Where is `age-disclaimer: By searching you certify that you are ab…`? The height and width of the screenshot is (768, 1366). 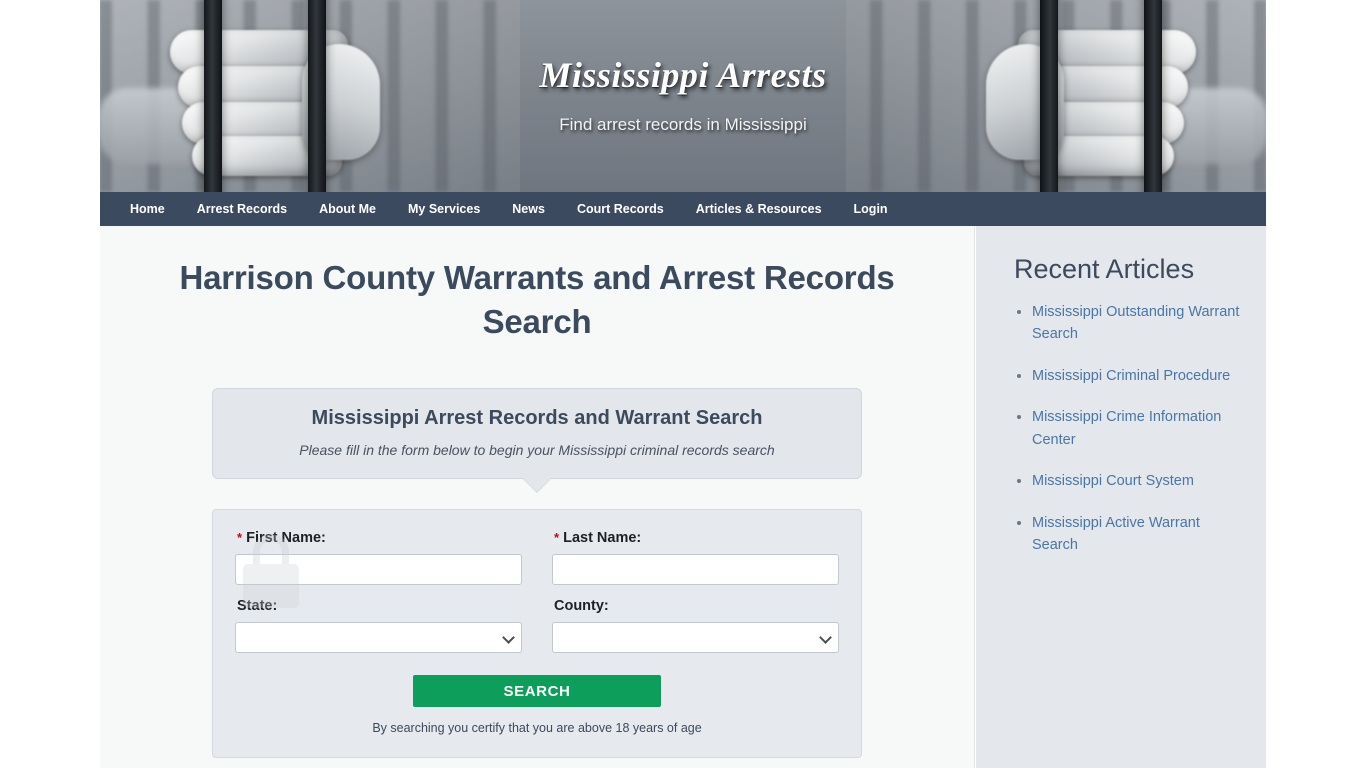
age-disclaimer: By searching you certify that you are ab… is located at coordinates (537, 728).